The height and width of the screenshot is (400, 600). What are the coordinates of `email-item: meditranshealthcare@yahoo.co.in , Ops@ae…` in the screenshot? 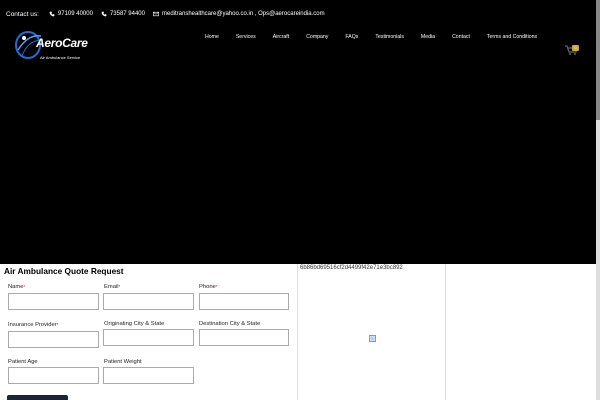 It's located at (238, 14).